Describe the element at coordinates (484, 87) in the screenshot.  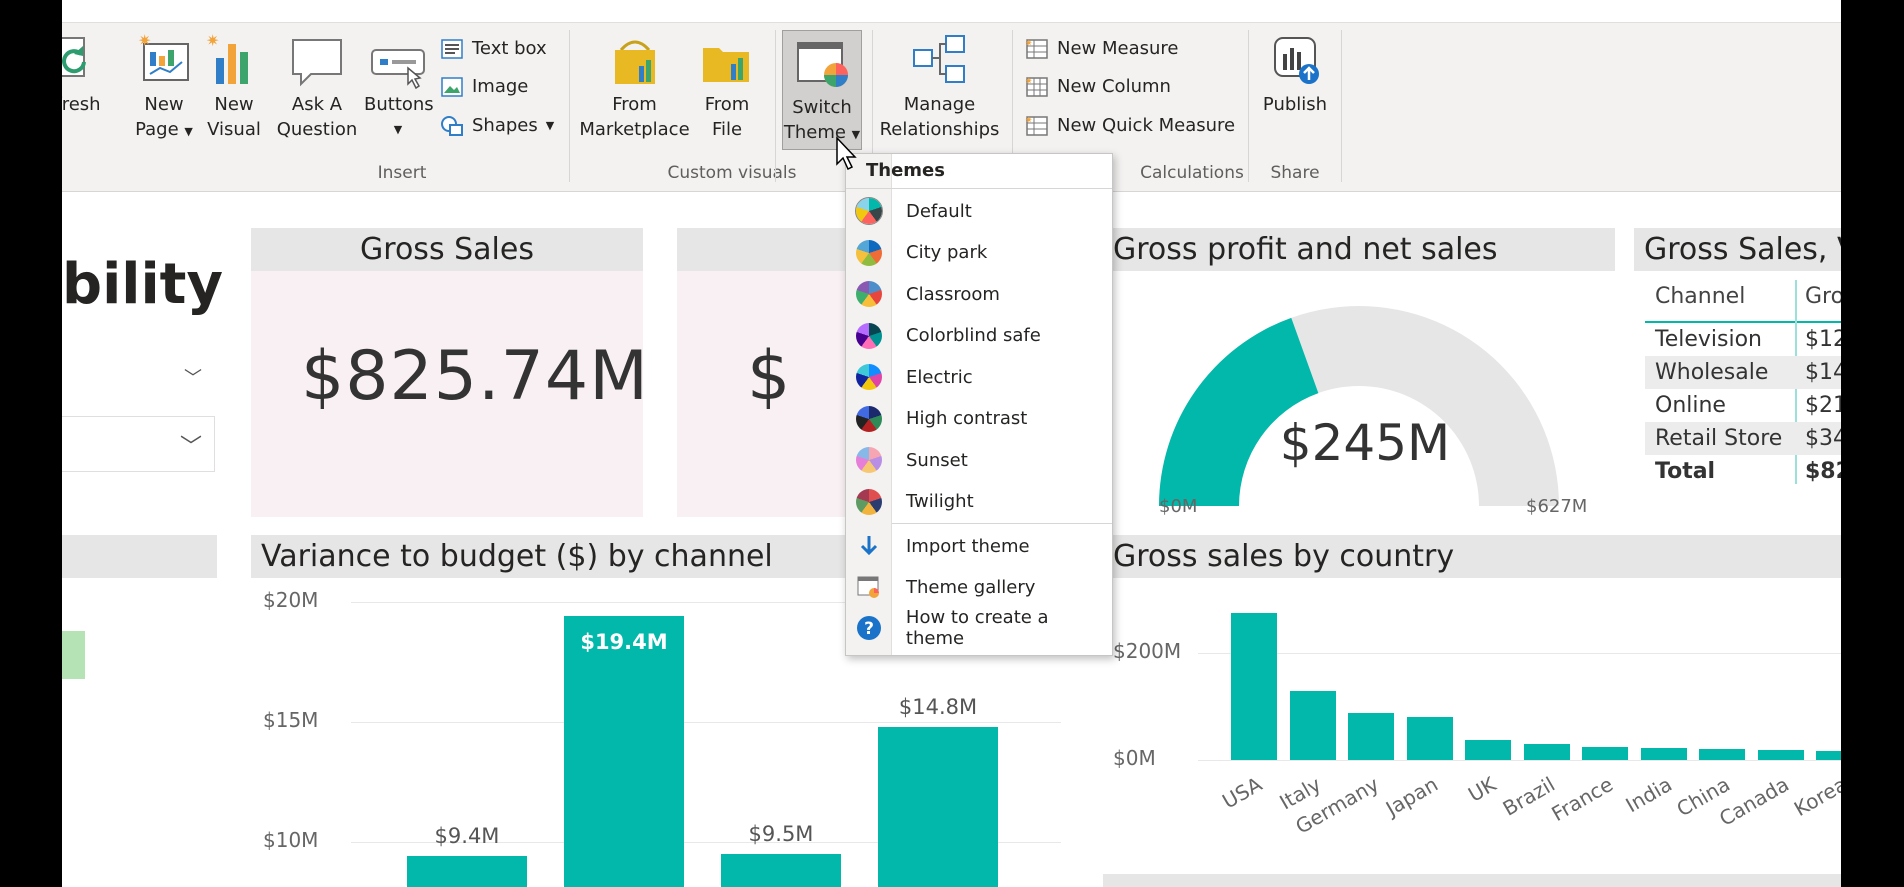
I see `image-button: Image` at that location.